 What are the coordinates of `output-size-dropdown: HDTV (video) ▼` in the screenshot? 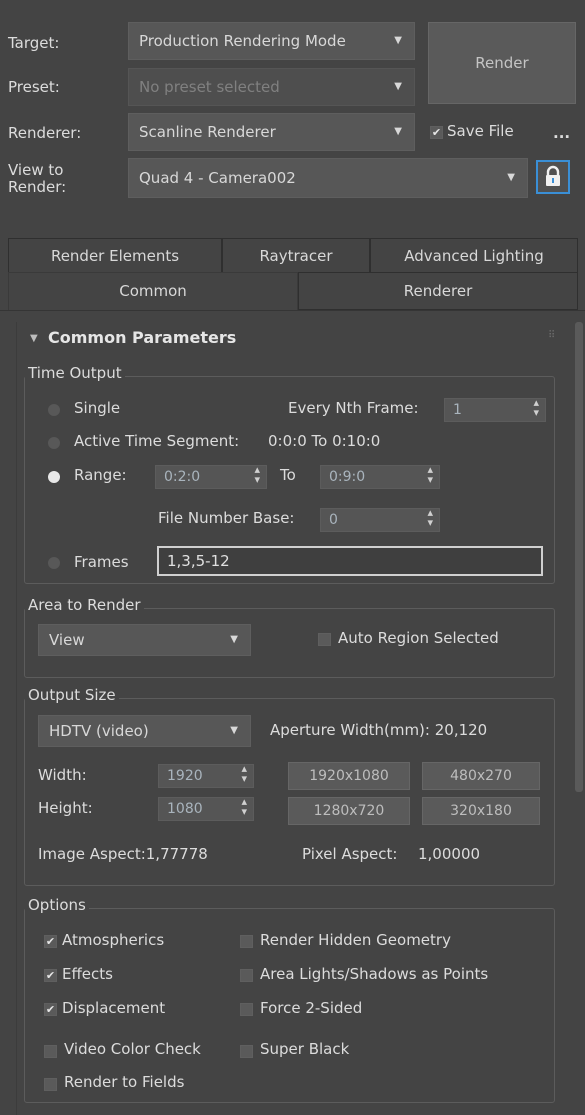 It's located at (144, 731).